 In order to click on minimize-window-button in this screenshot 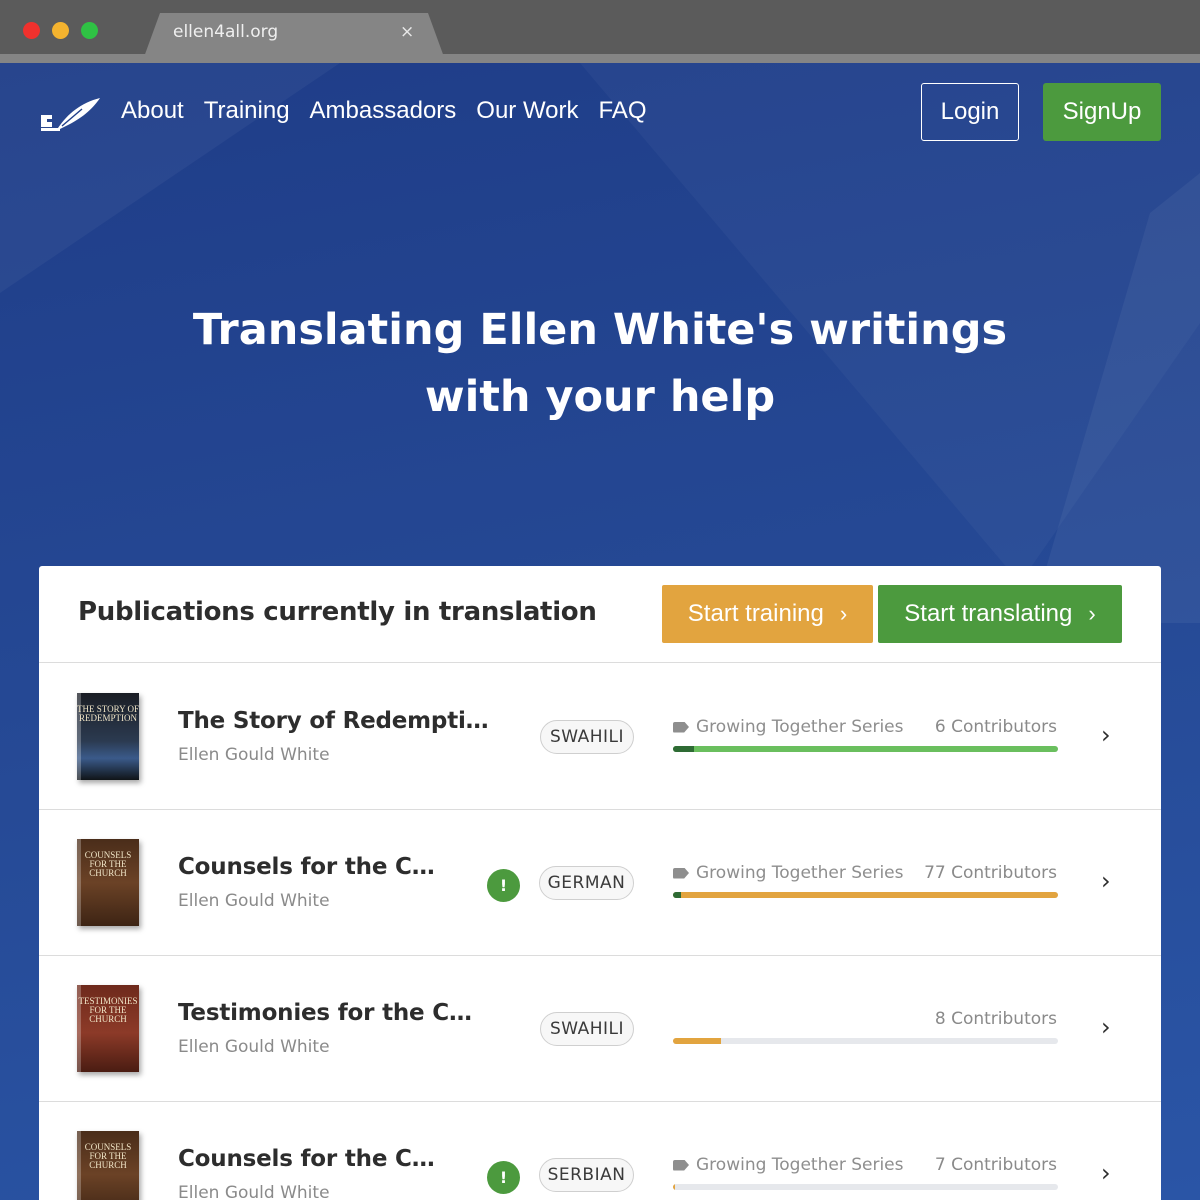, I will do `click(60, 30)`.